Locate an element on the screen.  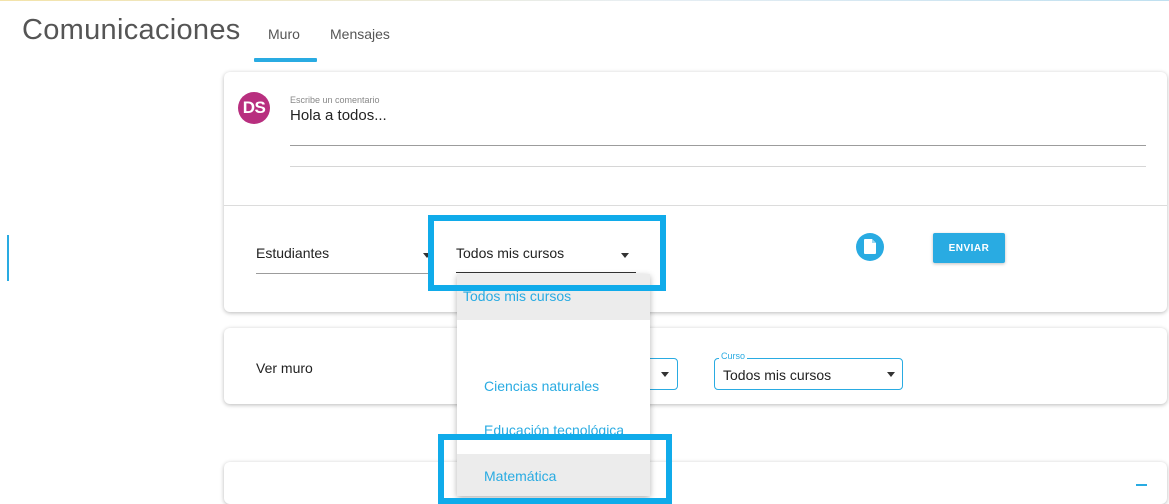
file-icon is located at coordinates (870, 246).